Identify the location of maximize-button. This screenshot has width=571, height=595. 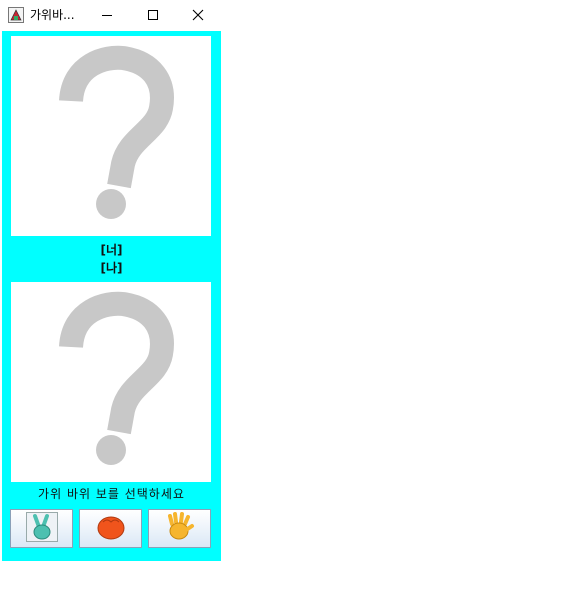
(153, 15).